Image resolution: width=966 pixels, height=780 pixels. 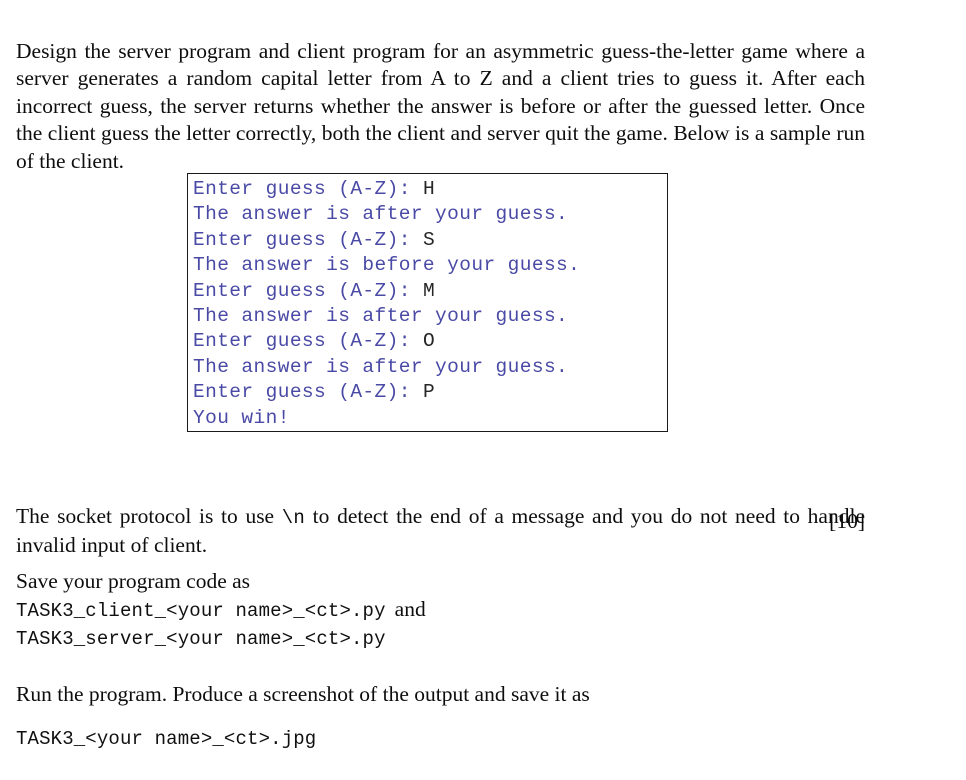 I want to click on screenshot-filename-text: TASK3_<your name>_<ct>.jpg, so click(x=166, y=739).